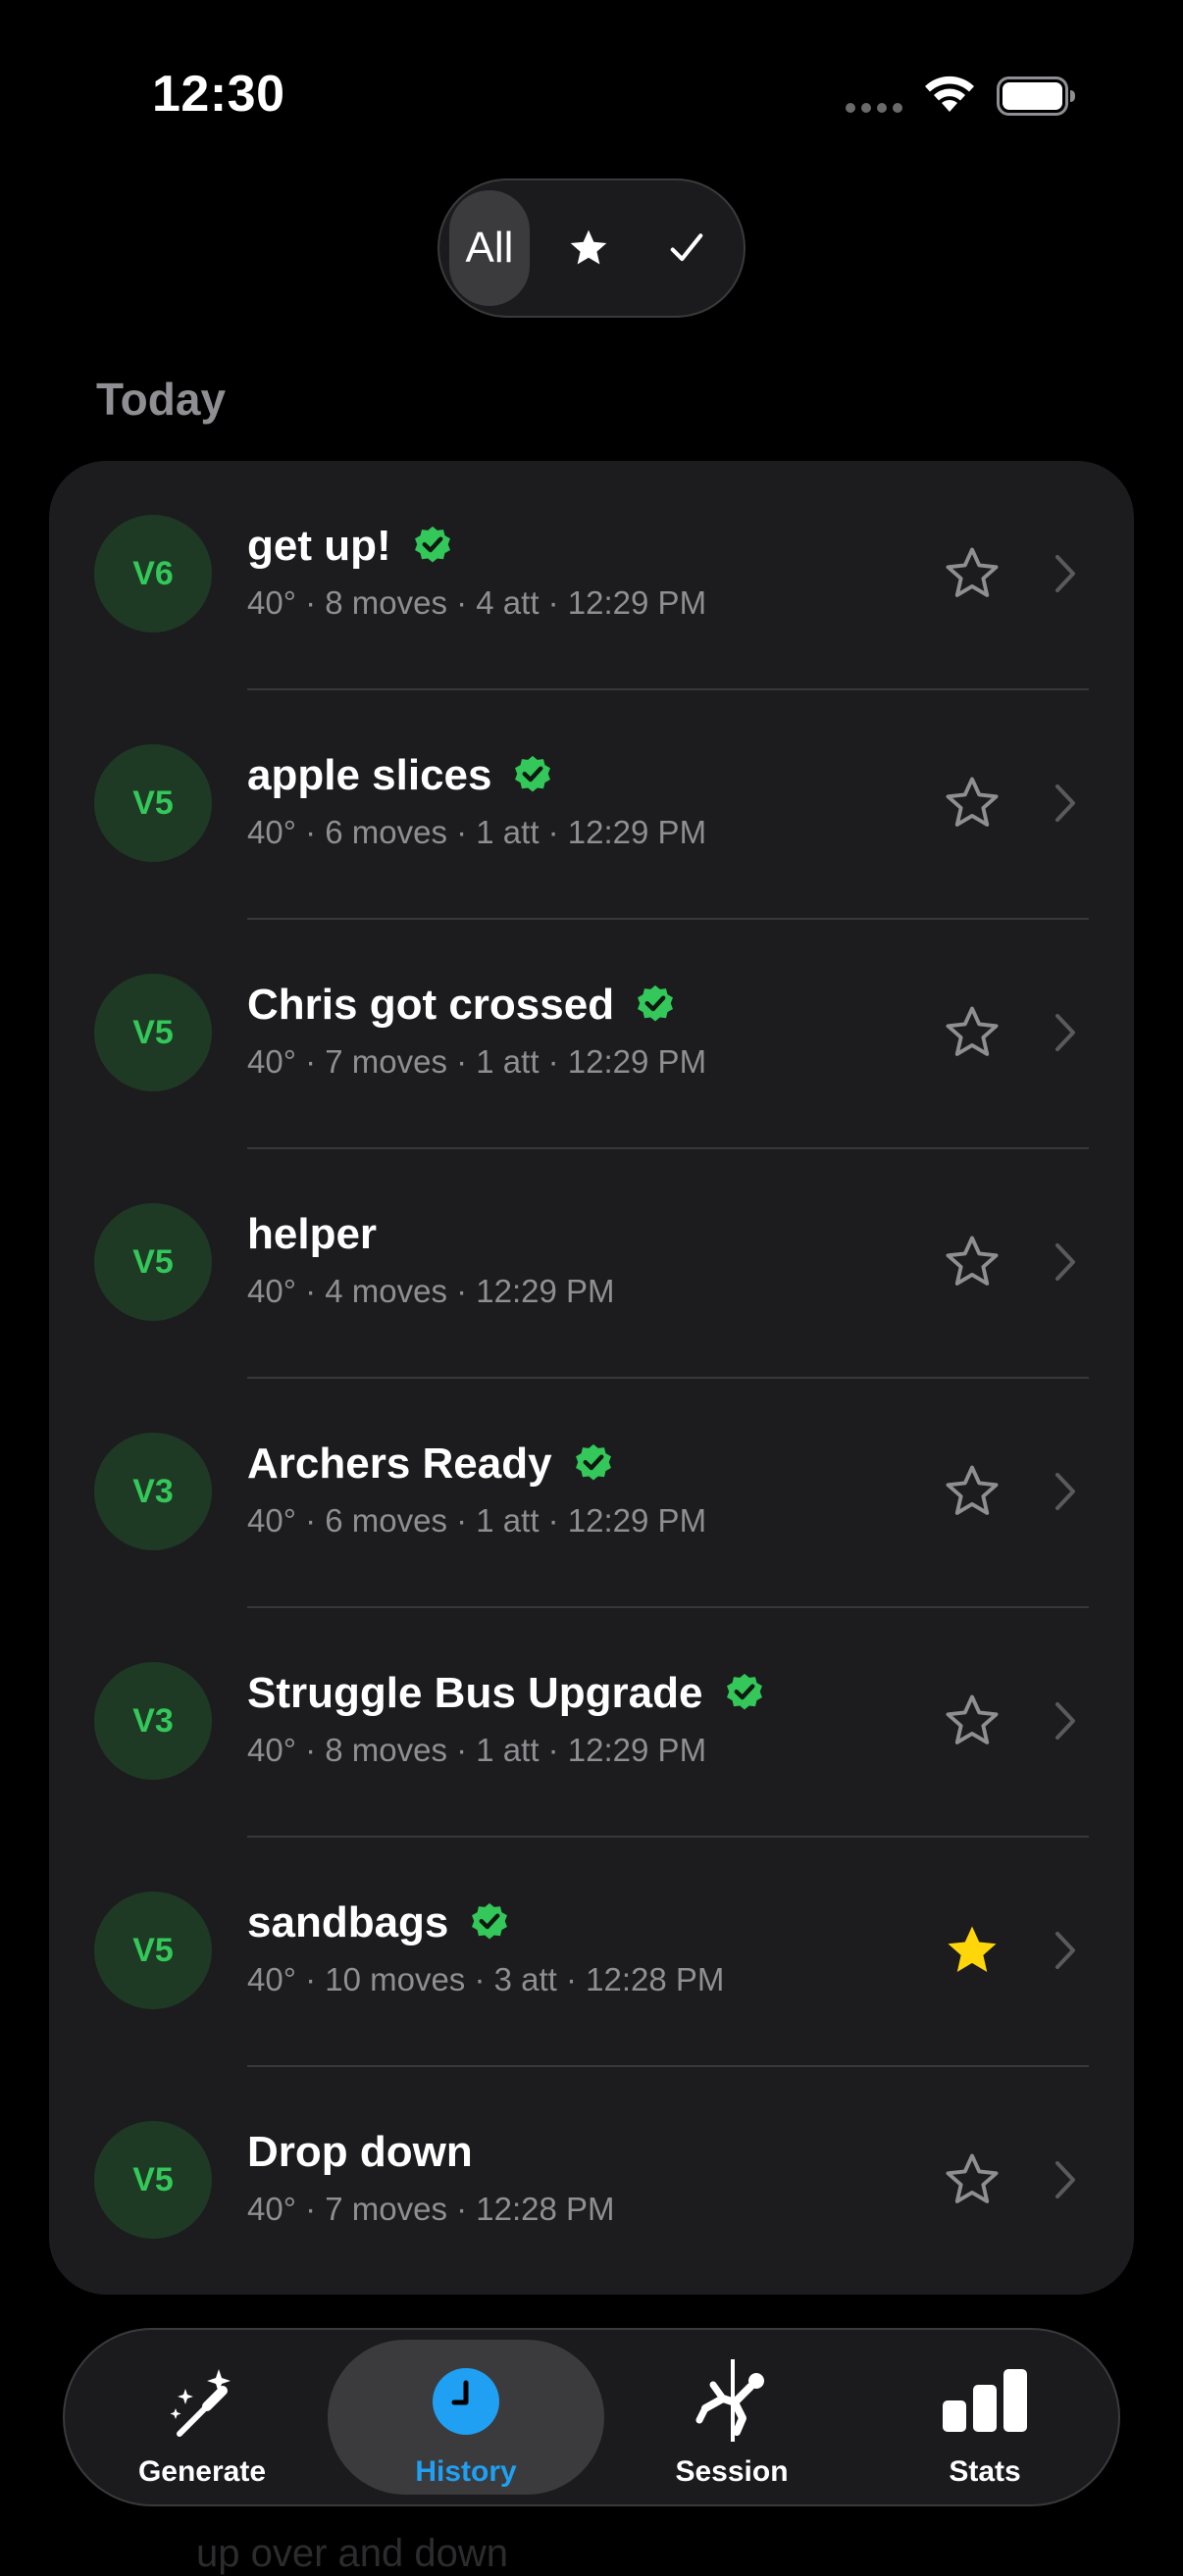 The image size is (1183, 2576). I want to click on climb-meta: 40° · 7 moves · 1 att · 12:29 PM, so click(477, 1061).